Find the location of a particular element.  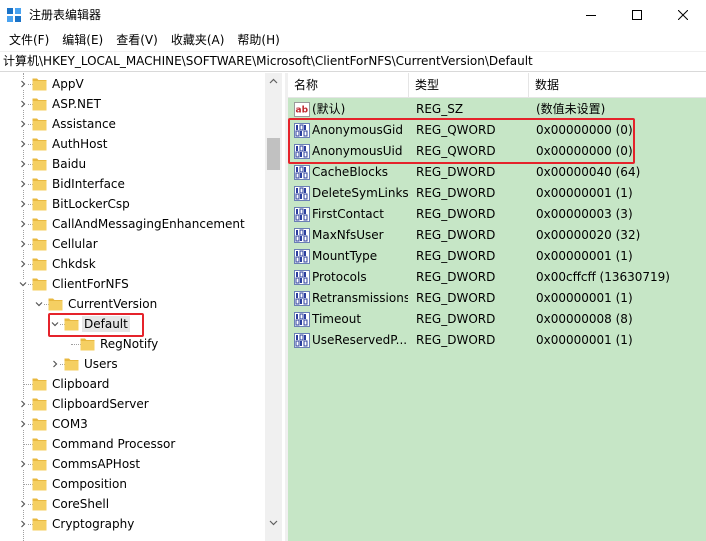

tree-item-label: AuthHost is located at coordinates (80, 144).